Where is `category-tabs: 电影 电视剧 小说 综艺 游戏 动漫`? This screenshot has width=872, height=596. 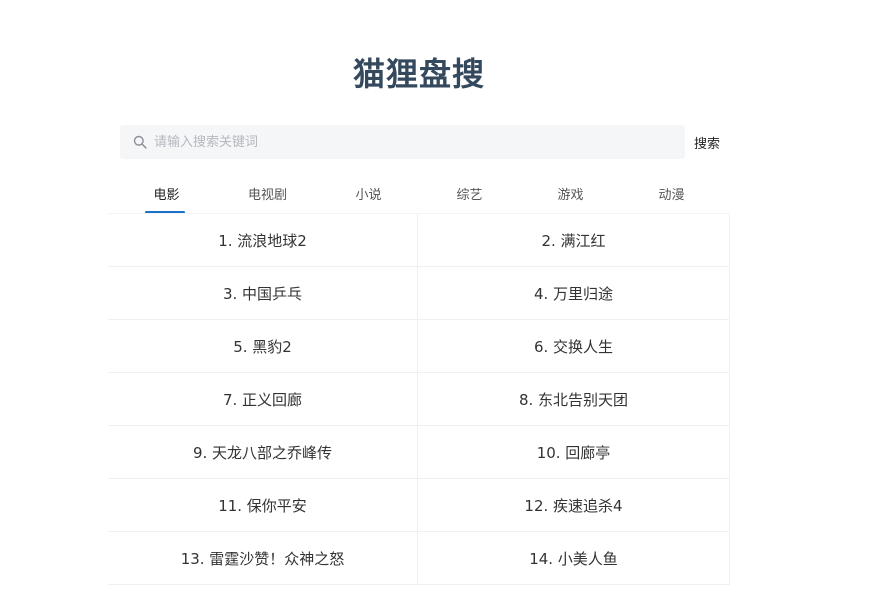 category-tabs: 电影 电视剧 小说 综艺 游戏 动漫 is located at coordinates (419, 193).